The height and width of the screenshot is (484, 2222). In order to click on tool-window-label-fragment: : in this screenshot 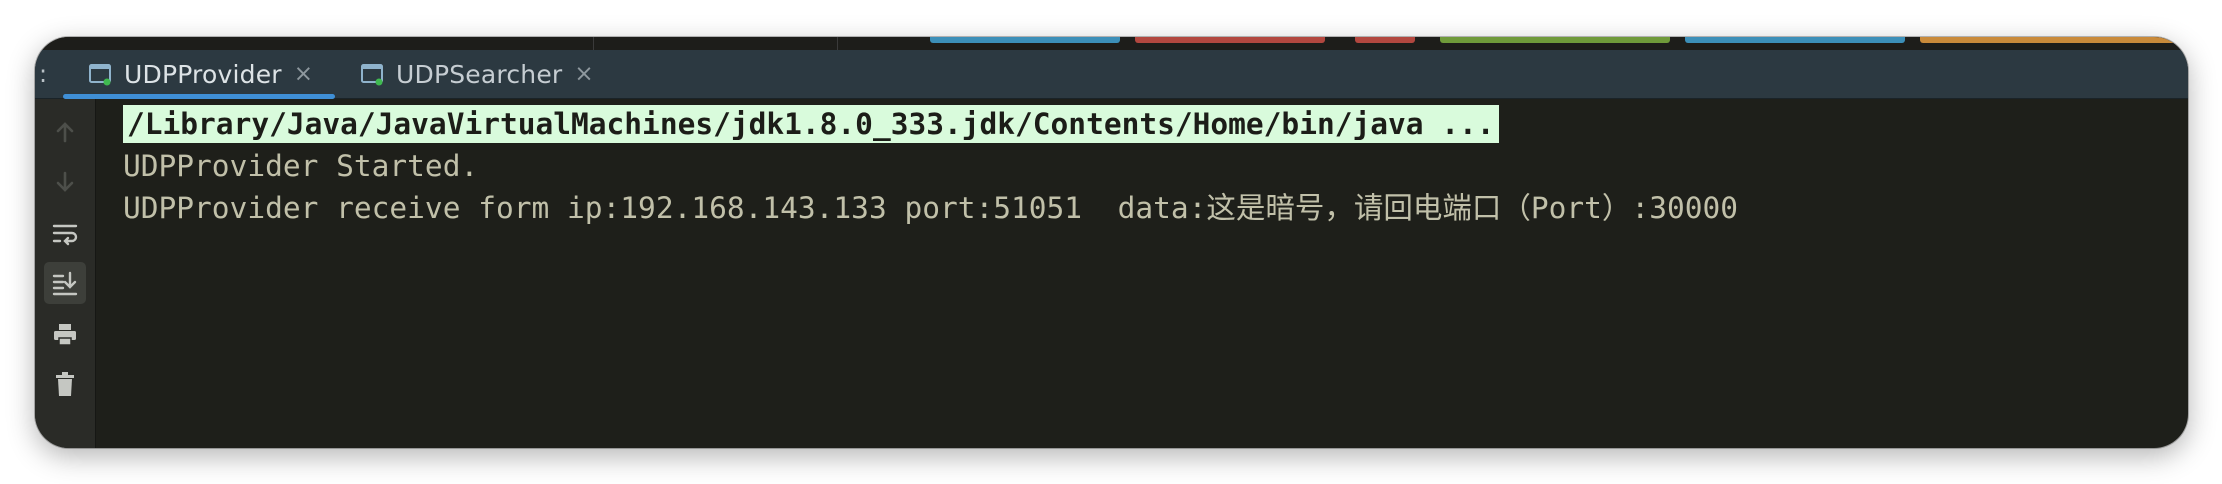, I will do `click(43, 74)`.